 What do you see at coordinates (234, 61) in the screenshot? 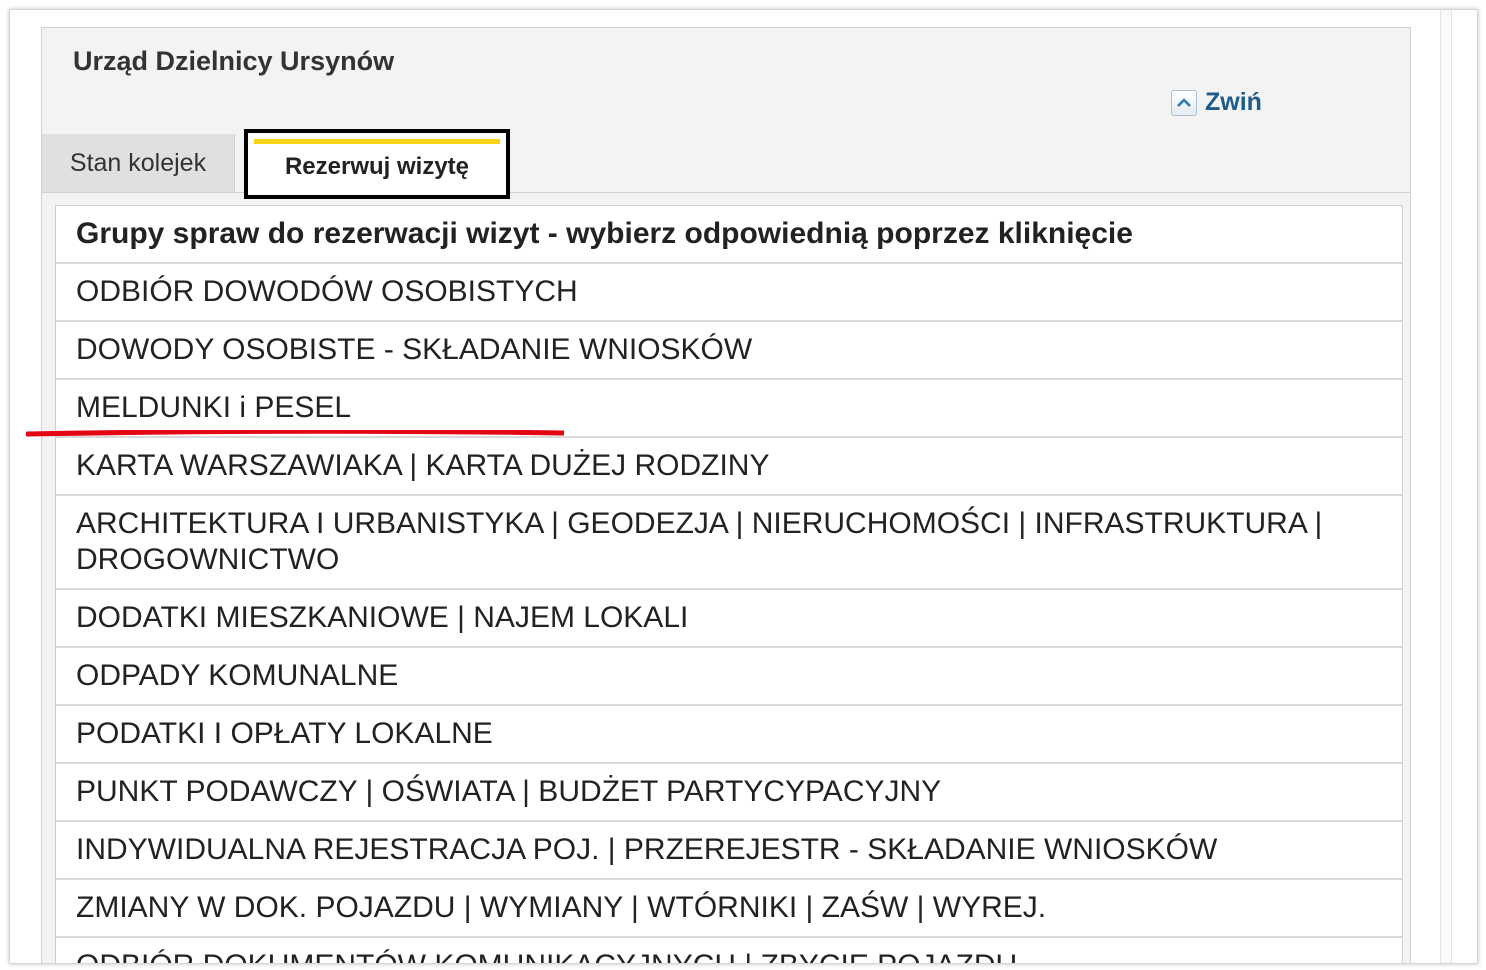
I see `panel-title: Urząd Dzielnicy Ursynów` at bounding box center [234, 61].